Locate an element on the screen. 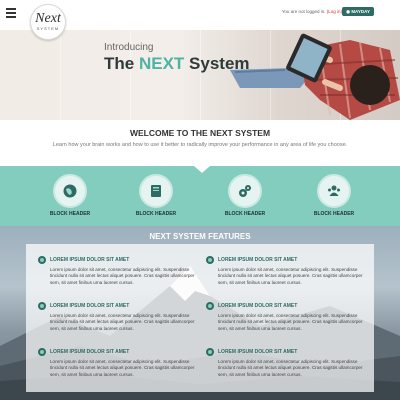 This screenshot has width=400, height=400. login-link: (Log in) is located at coordinates (334, 11).